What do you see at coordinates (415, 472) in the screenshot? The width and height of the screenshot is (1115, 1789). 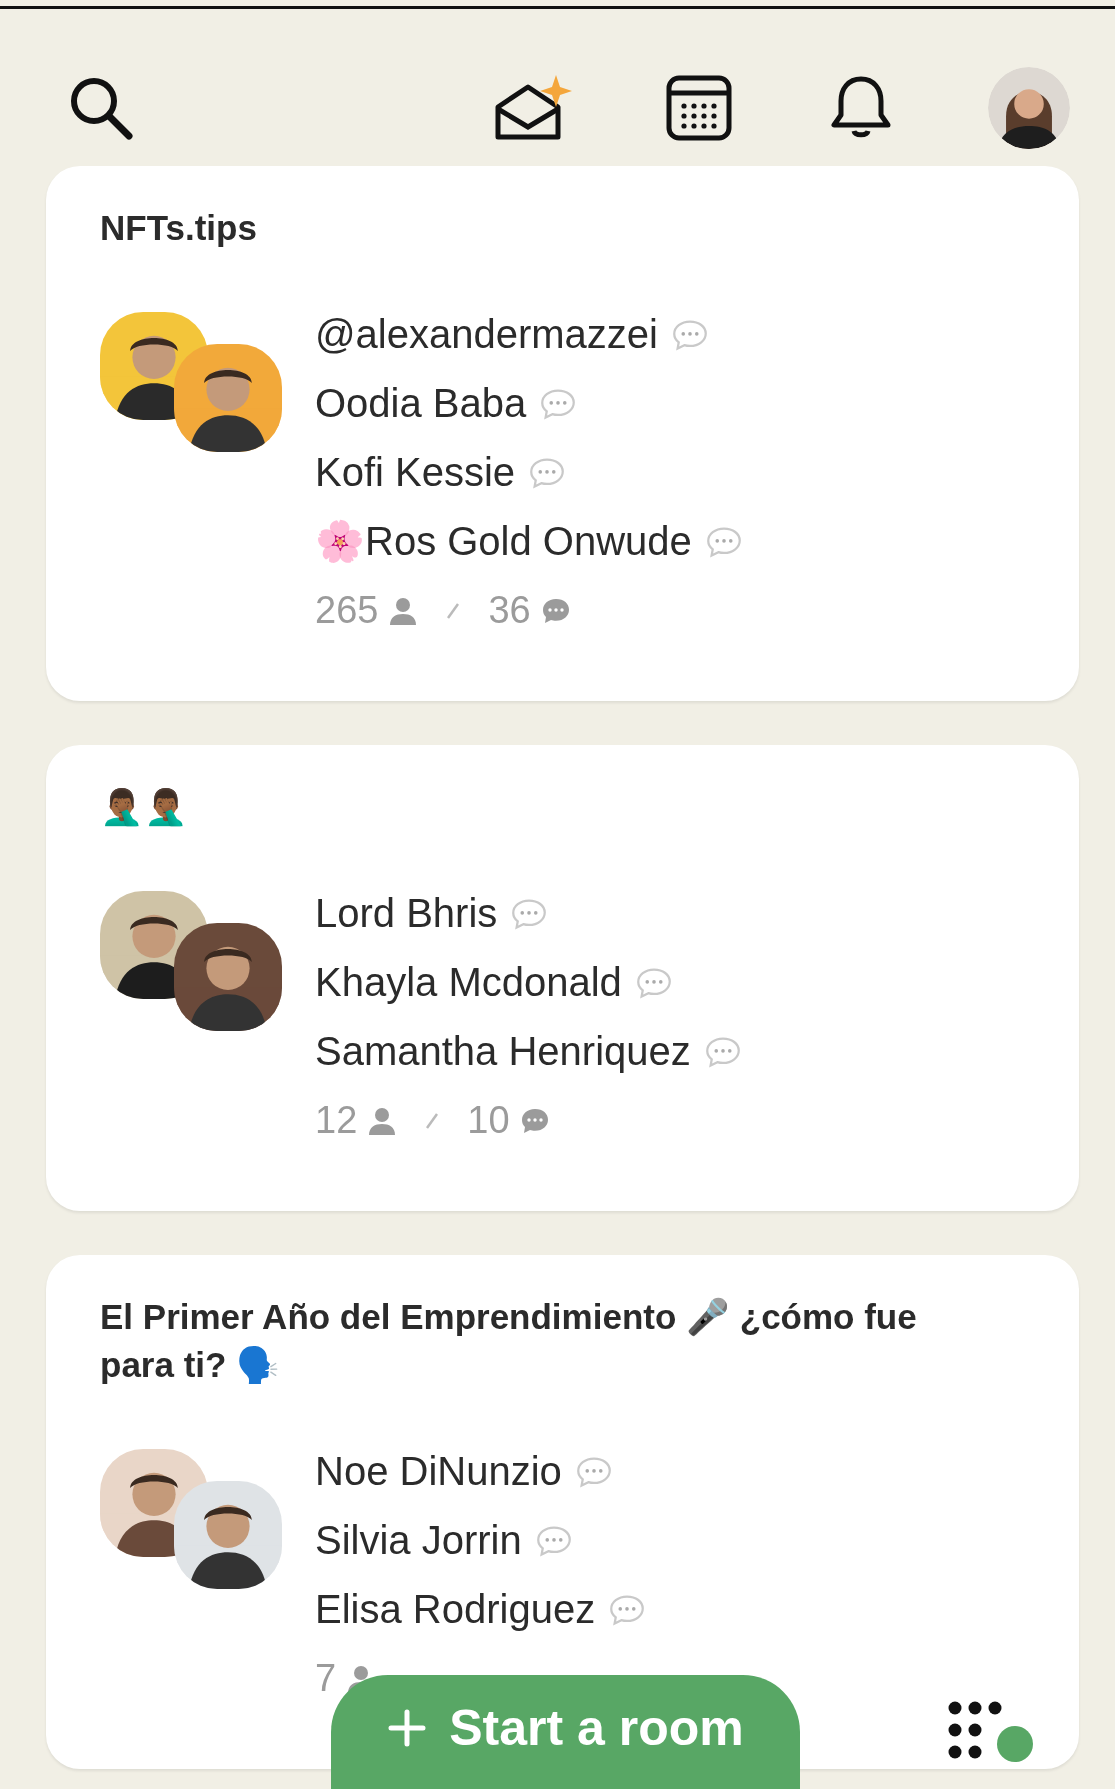 I see `speaker-name: Kofi Kessie` at bounding box center [415, 472].